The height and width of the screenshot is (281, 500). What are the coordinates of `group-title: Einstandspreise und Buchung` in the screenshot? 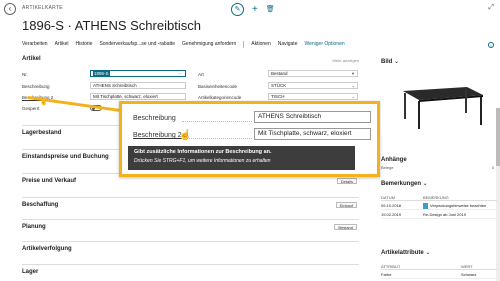 It's located at (65, 157).